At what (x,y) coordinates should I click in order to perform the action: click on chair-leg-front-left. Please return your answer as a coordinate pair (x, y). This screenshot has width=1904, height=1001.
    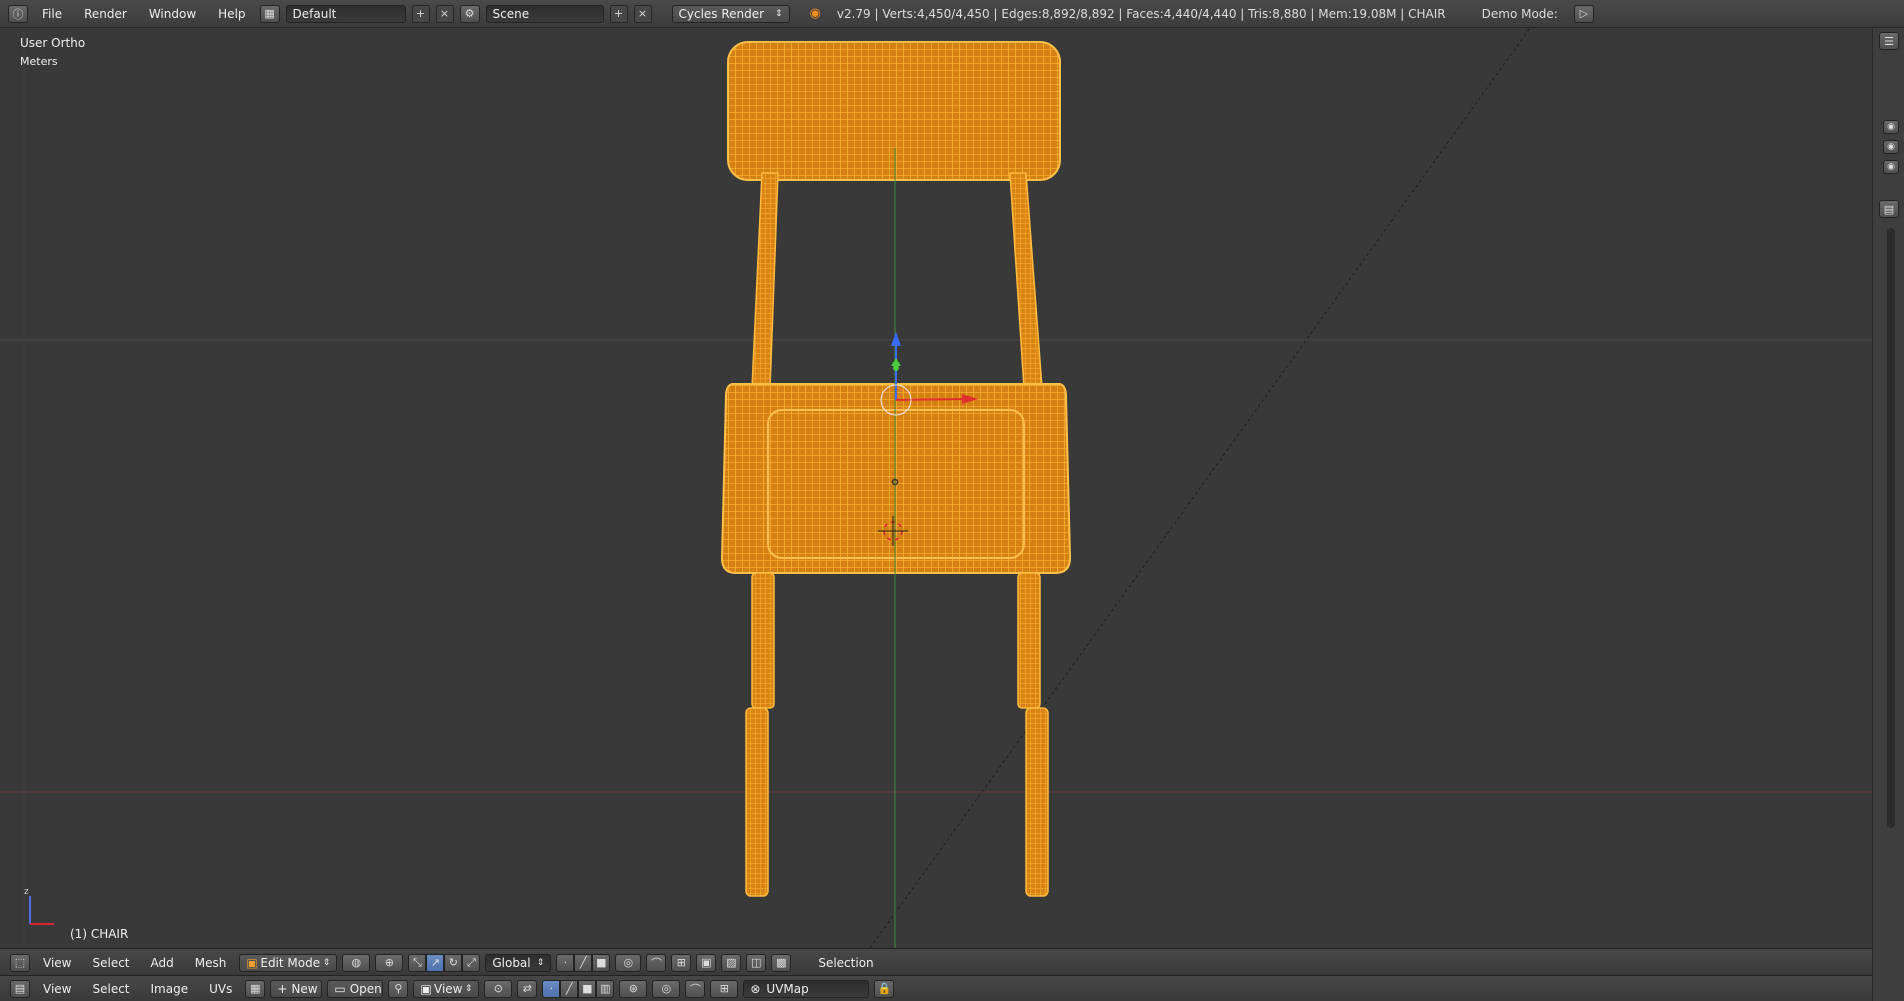
    Looking at the image, I should click on (763, 640).